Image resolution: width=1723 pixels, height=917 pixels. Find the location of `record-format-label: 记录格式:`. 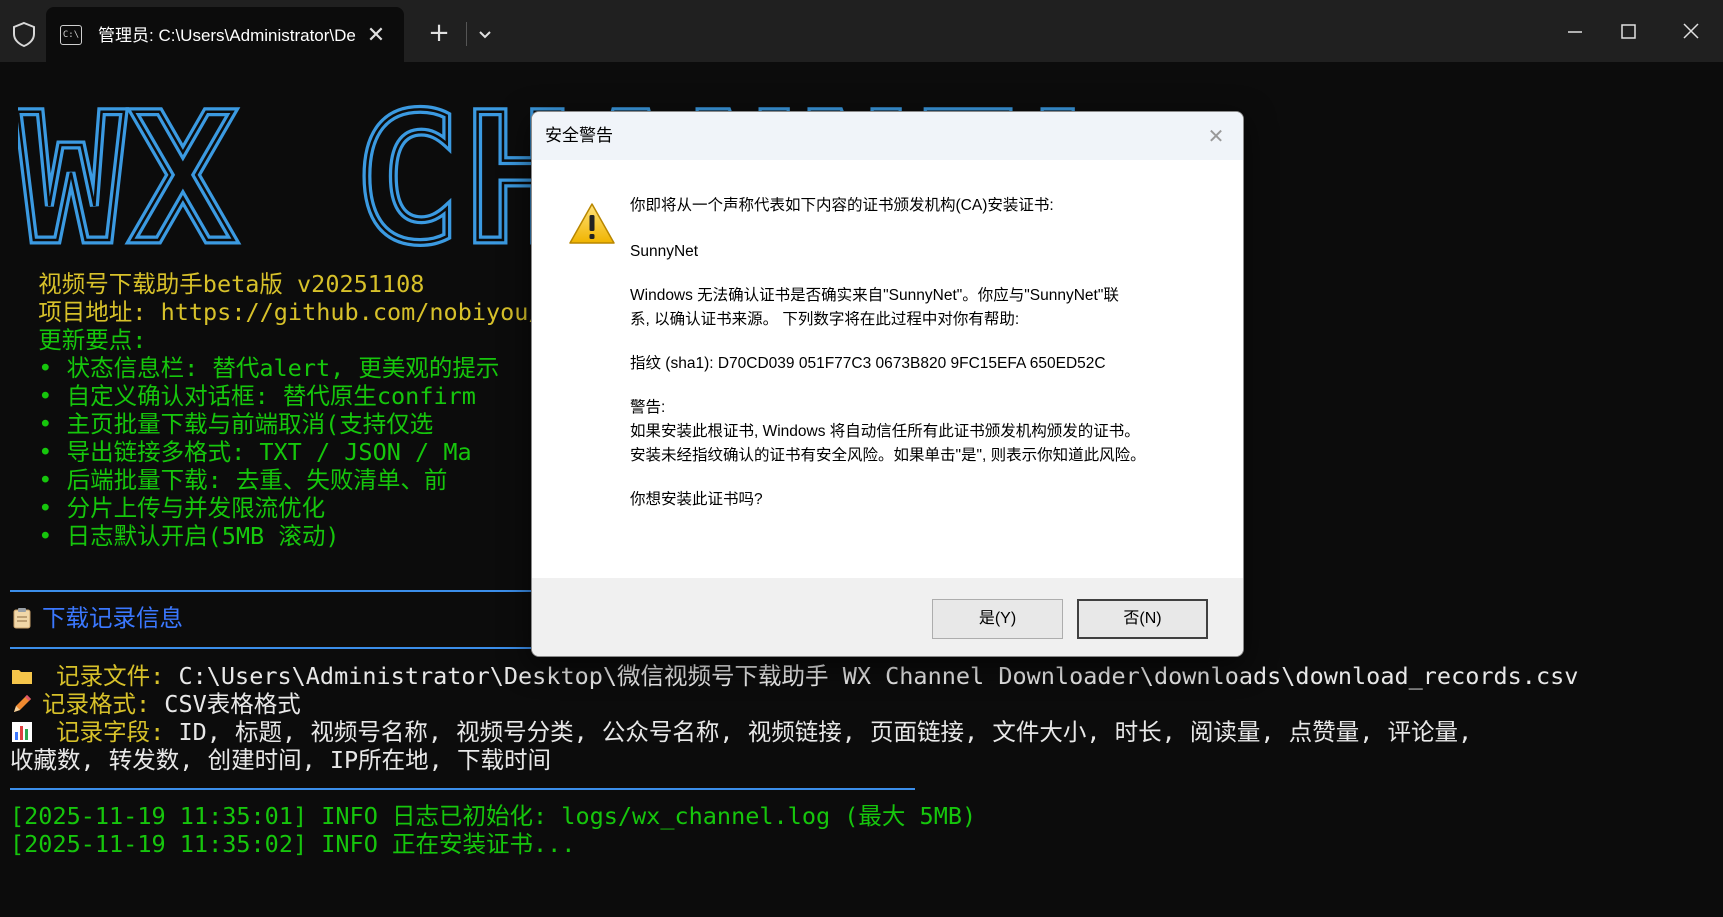

record-format-label: 记录格式: is located at coordinates (103, 704).